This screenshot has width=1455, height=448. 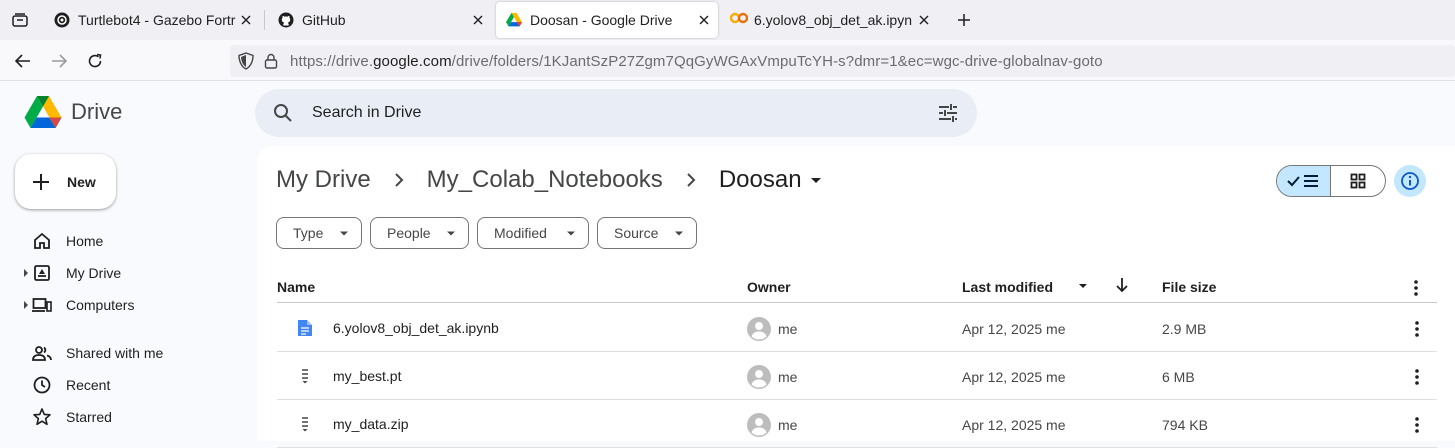 I want to click on tab-title: GitHub, so click(x=324, y=20).